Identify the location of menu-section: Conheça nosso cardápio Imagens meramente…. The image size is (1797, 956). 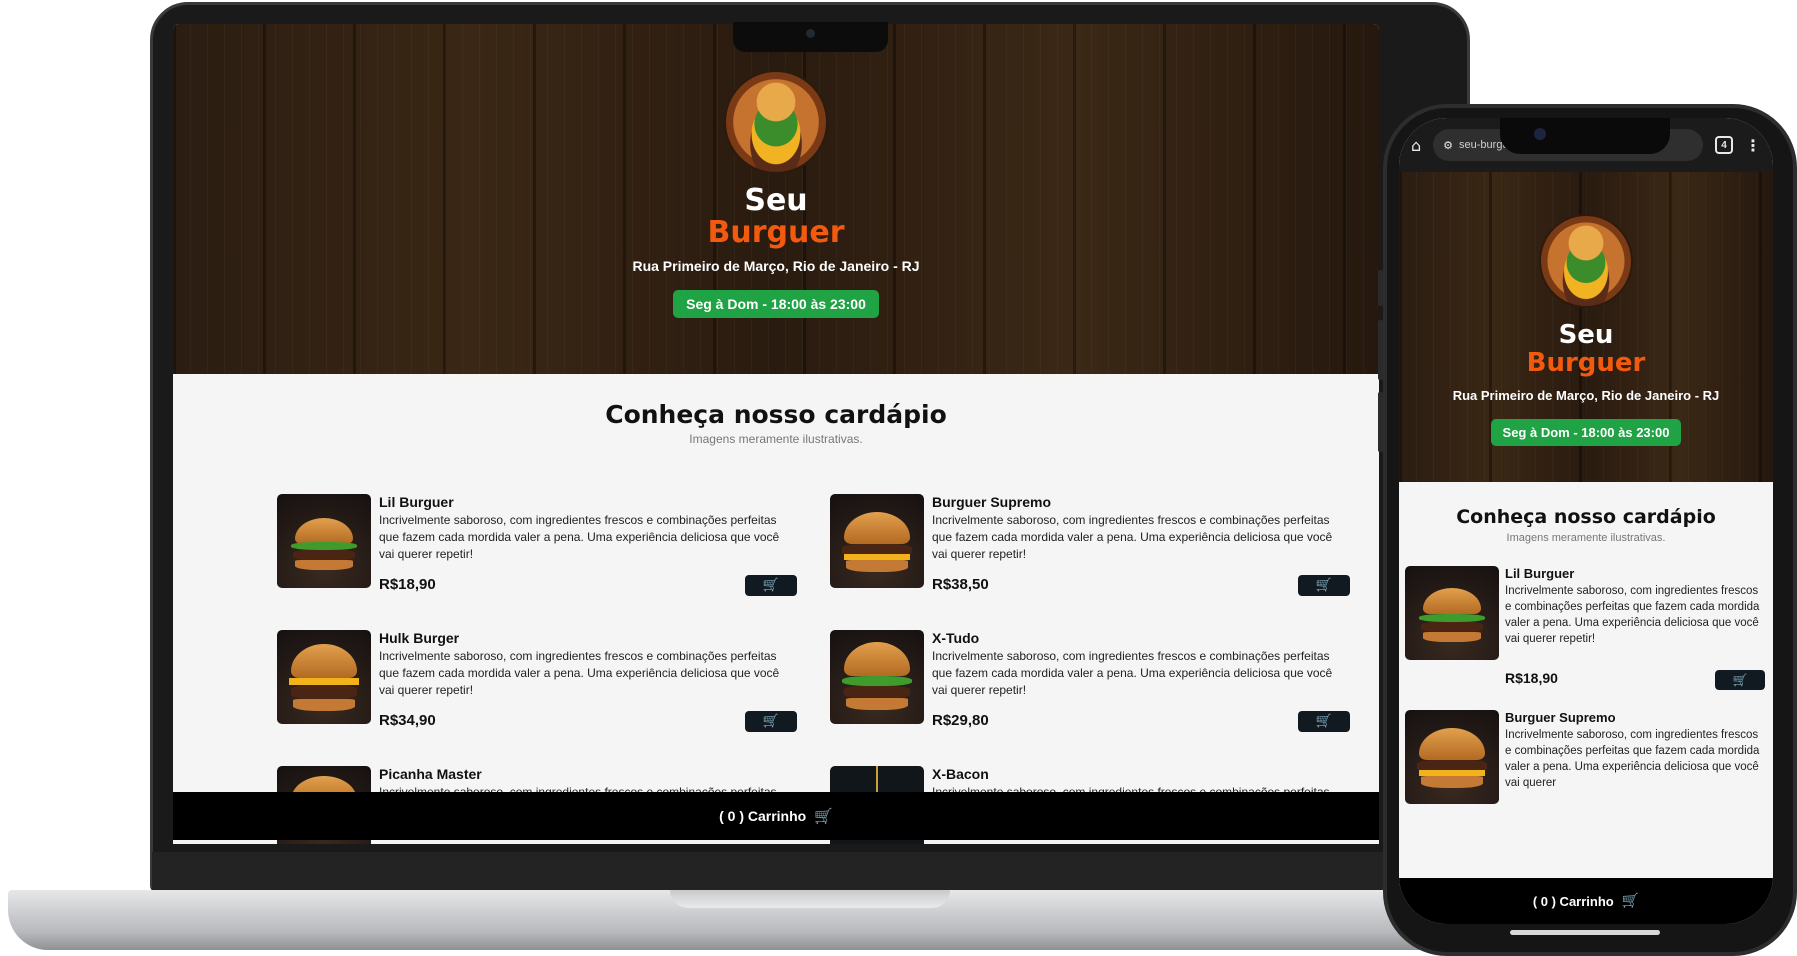
(1586, 702).